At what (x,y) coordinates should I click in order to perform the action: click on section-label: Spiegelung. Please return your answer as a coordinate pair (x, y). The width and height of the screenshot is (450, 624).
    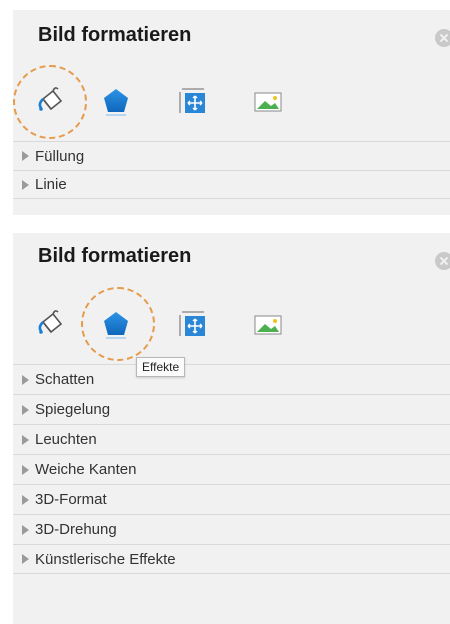
    Looking at the image, I should click on (73, 409).